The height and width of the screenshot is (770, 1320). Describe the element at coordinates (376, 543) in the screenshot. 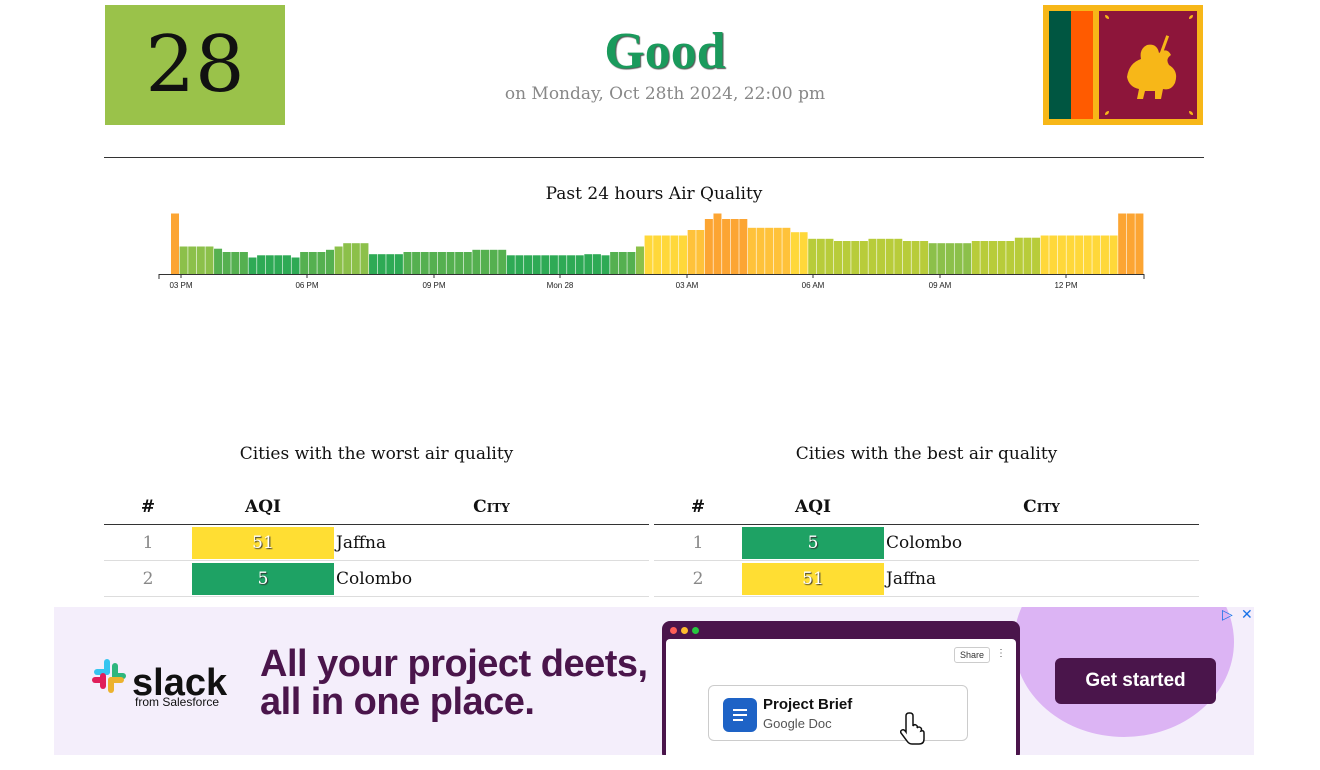

I see `table-row: 1 51 Jaffna` at that location.